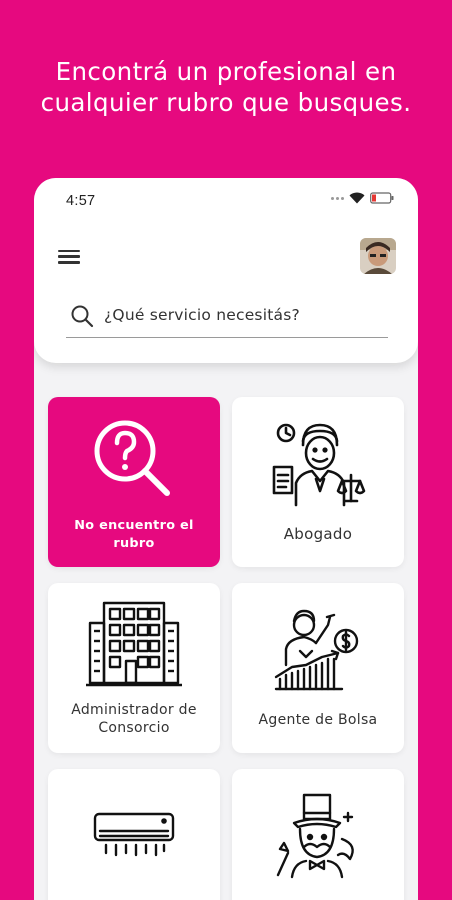  I want to click on building-icon, so click(134, 644).